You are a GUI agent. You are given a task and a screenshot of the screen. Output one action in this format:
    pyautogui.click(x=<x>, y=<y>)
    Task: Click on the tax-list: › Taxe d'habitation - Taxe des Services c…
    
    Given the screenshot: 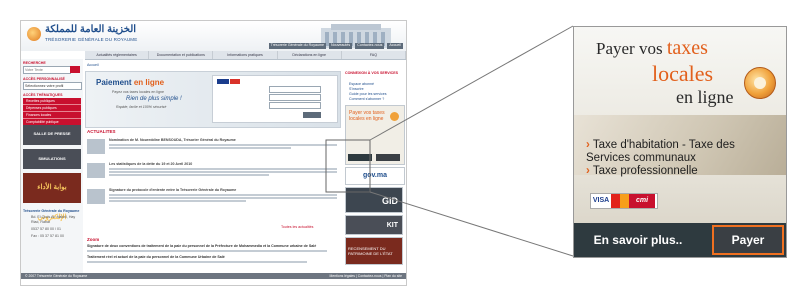 What is the action you would take?
    pyautogui.click(x=684, y=158)
    